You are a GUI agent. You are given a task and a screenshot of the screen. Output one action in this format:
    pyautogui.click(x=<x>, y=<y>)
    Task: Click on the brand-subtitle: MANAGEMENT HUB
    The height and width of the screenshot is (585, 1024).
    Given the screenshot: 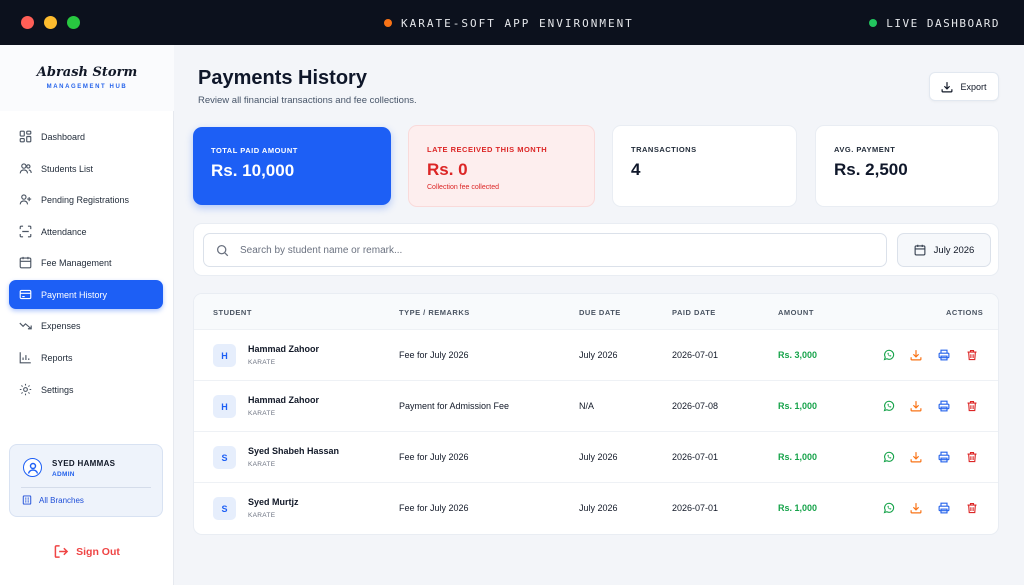 What is the action you would take?
    pyautogui.click(x=87, y=87)
    